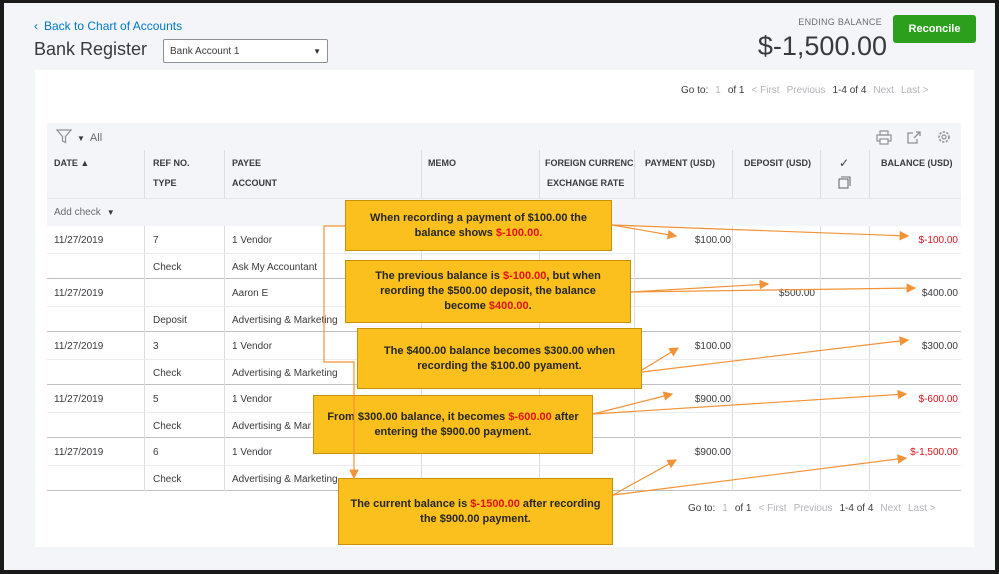 Image resolution: width=999 pixels, height=574 pixels. What do you see at coordinates (250, 293) in the screenshot?
I see `txn-payee: Aaron E` at bounding box center [250, 293].